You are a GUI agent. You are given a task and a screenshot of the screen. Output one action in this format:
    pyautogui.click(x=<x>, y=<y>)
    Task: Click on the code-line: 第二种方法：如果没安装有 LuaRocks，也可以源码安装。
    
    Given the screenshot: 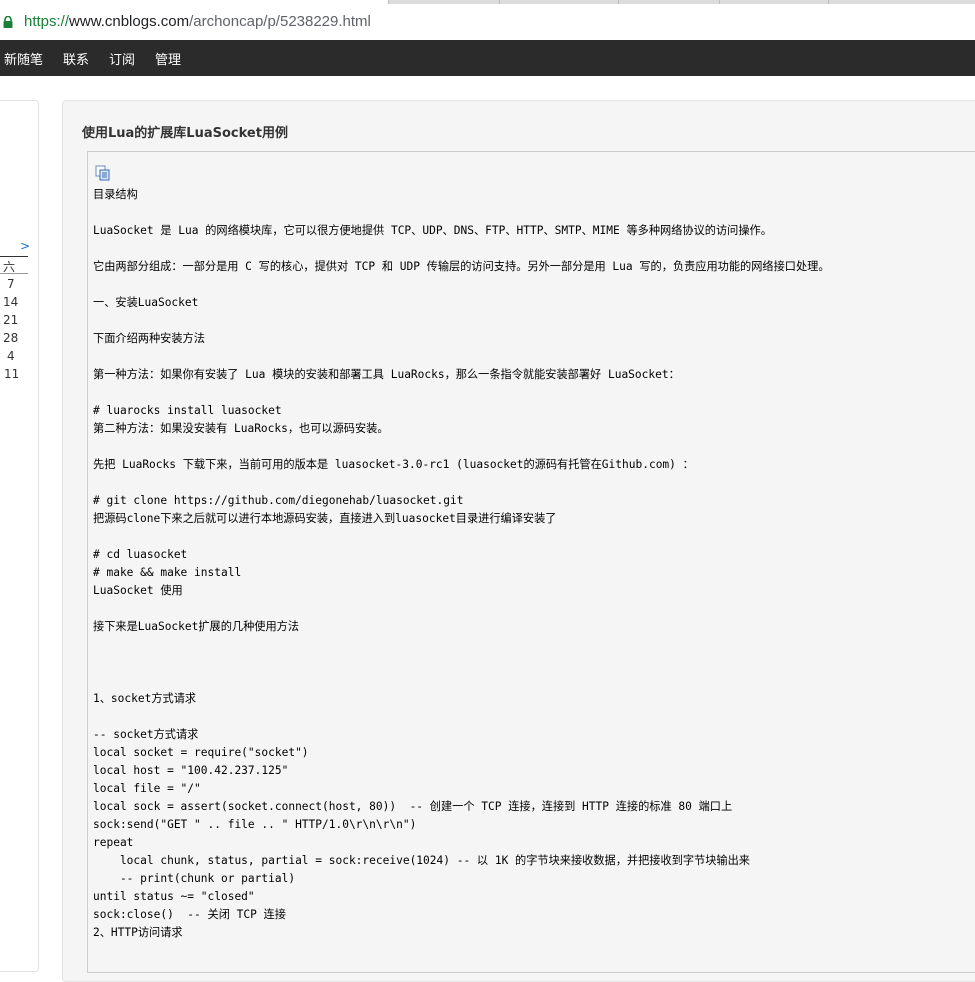 What is the action you would take?
    pyautogui.click(x=241, y=428)
    